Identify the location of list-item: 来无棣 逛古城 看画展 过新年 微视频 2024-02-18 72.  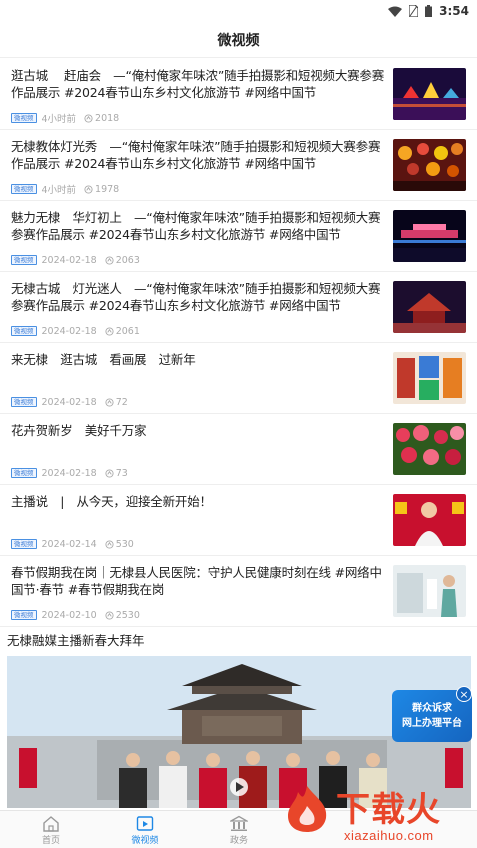
(238, 378).